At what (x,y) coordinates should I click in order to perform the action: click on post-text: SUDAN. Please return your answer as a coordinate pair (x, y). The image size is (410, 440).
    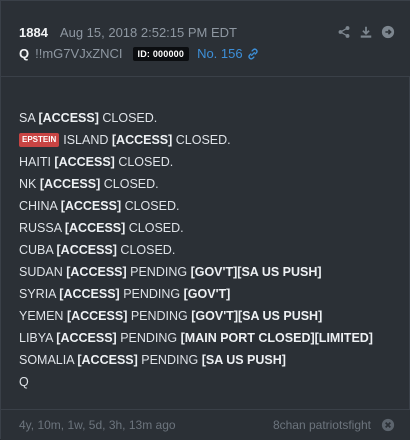
    Looking at the image, I should click on (43, 272).